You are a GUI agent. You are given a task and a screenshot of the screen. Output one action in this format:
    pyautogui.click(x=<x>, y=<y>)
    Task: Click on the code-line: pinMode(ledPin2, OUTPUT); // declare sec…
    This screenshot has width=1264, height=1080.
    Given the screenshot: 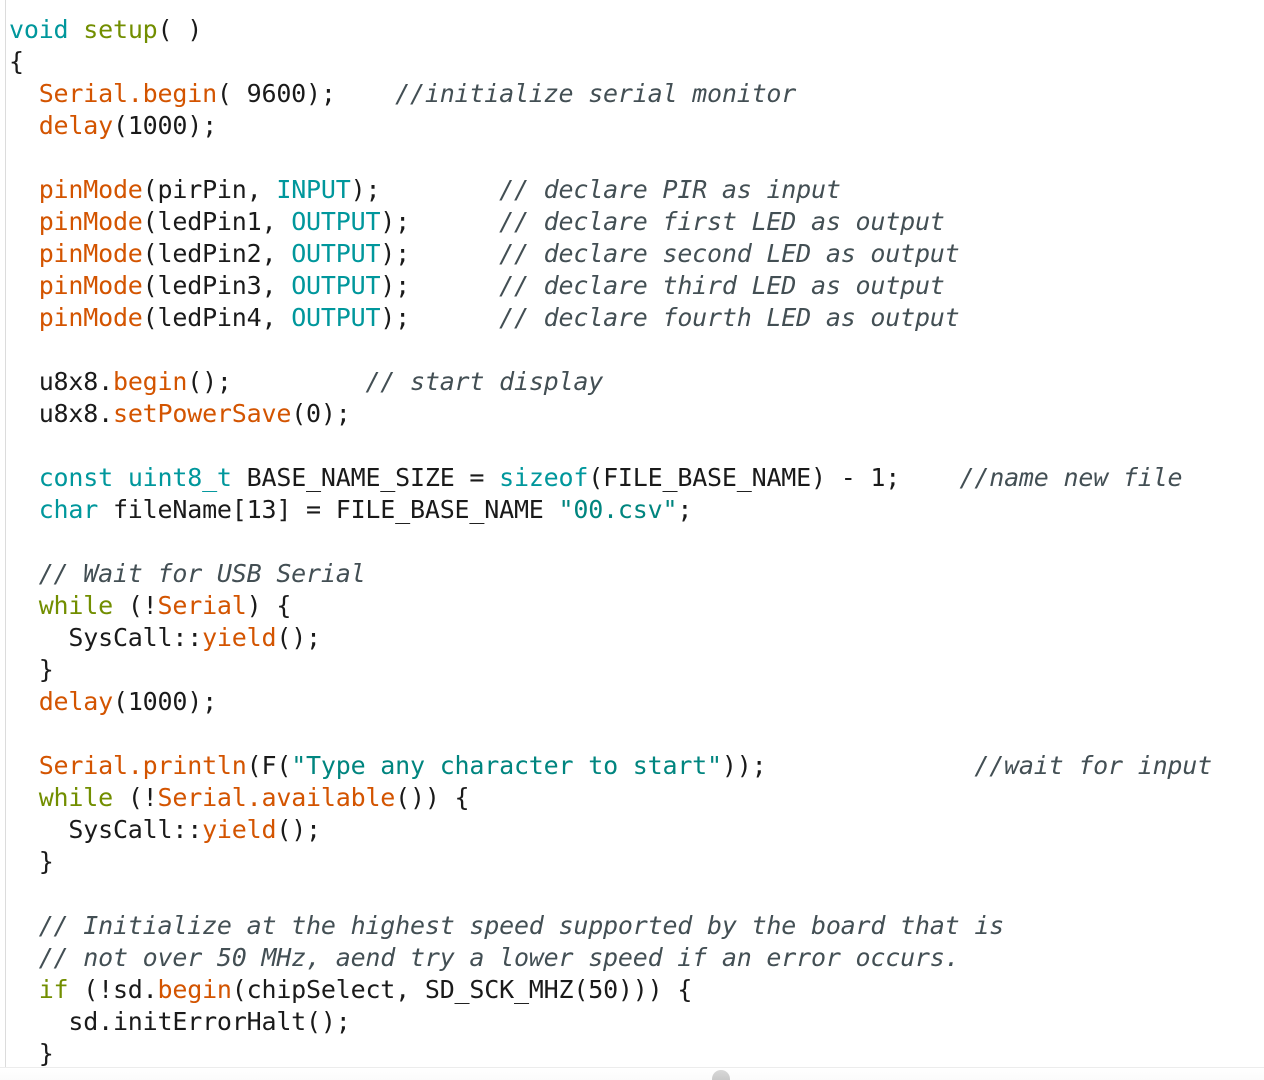 What is the action you would take?
    pyautogui.click(x=636, y=254)
    